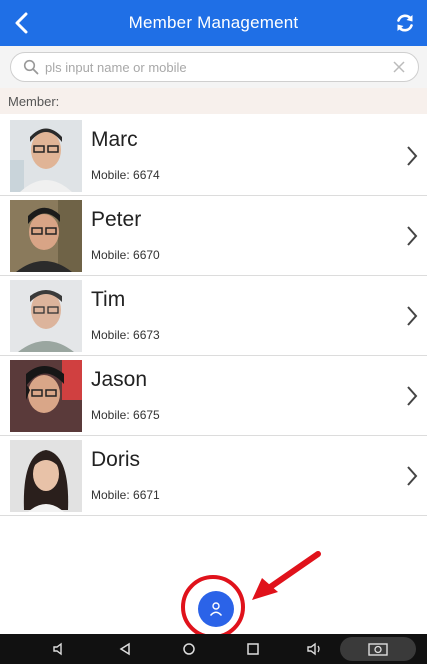  What do you see at coordinates (116, 459) in the screenshot?
I see `member-name: Doris` at bounding box center [116, 459].